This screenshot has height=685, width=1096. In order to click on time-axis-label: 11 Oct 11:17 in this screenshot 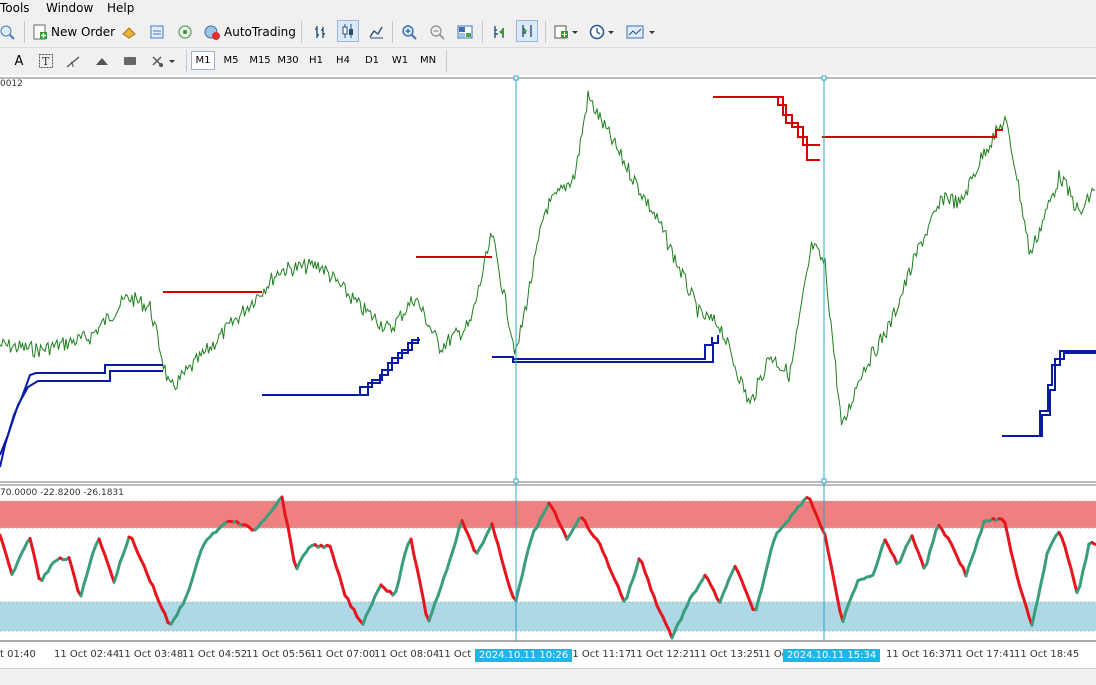, I will do `click(598, 654)`.